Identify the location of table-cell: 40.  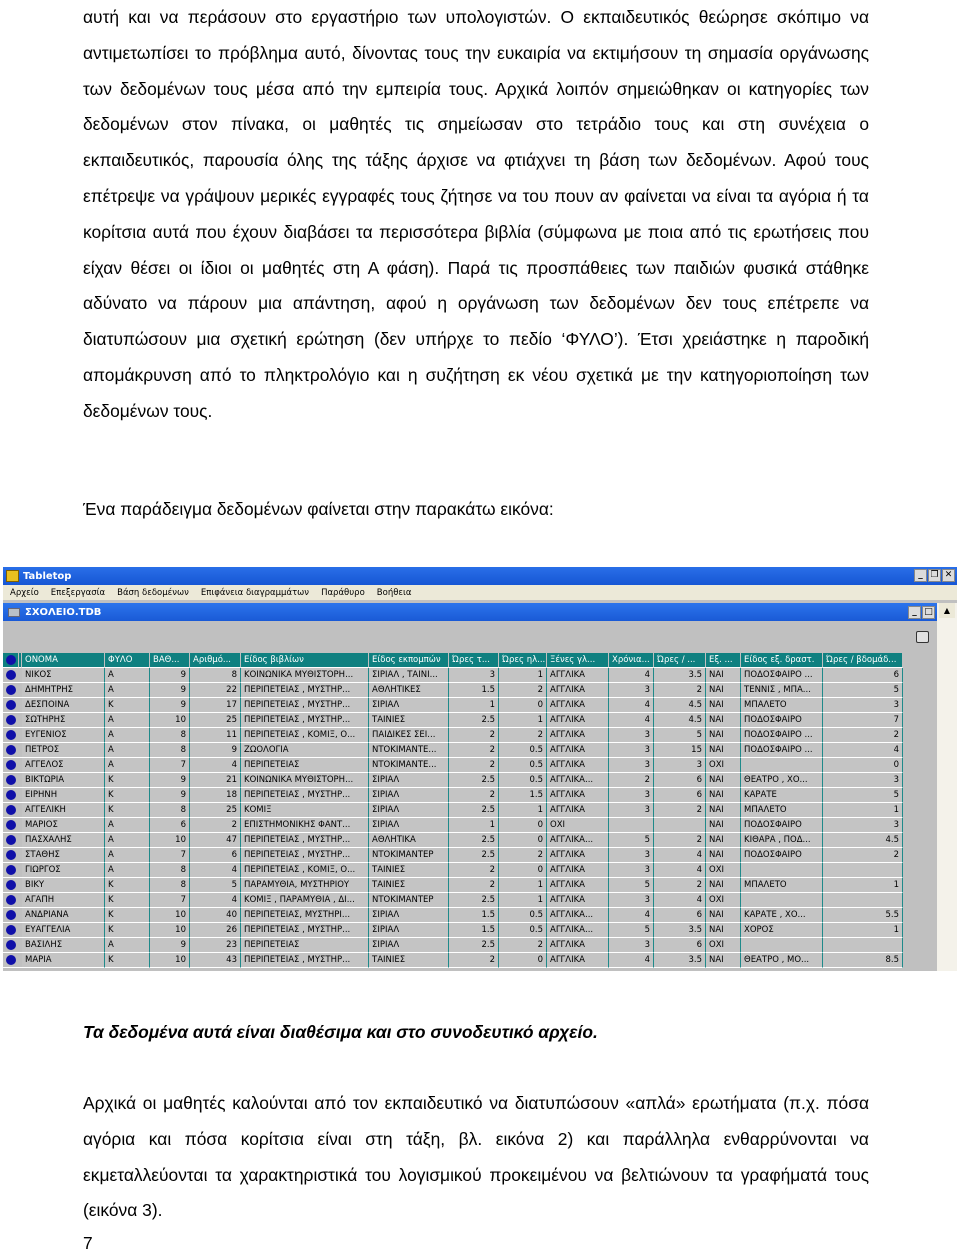
(215, 915).